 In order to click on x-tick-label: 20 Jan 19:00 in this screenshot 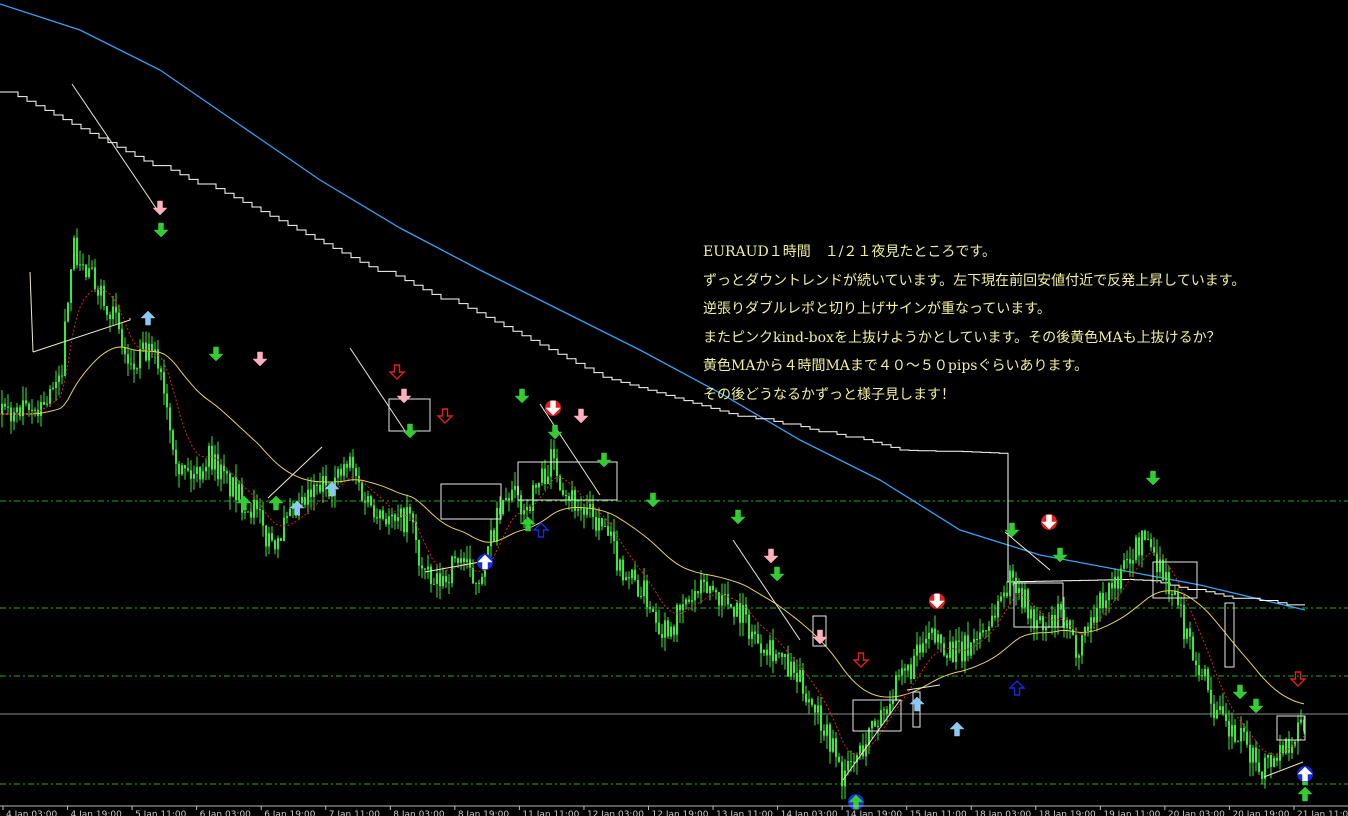, I will do `click(1260, 813)`.